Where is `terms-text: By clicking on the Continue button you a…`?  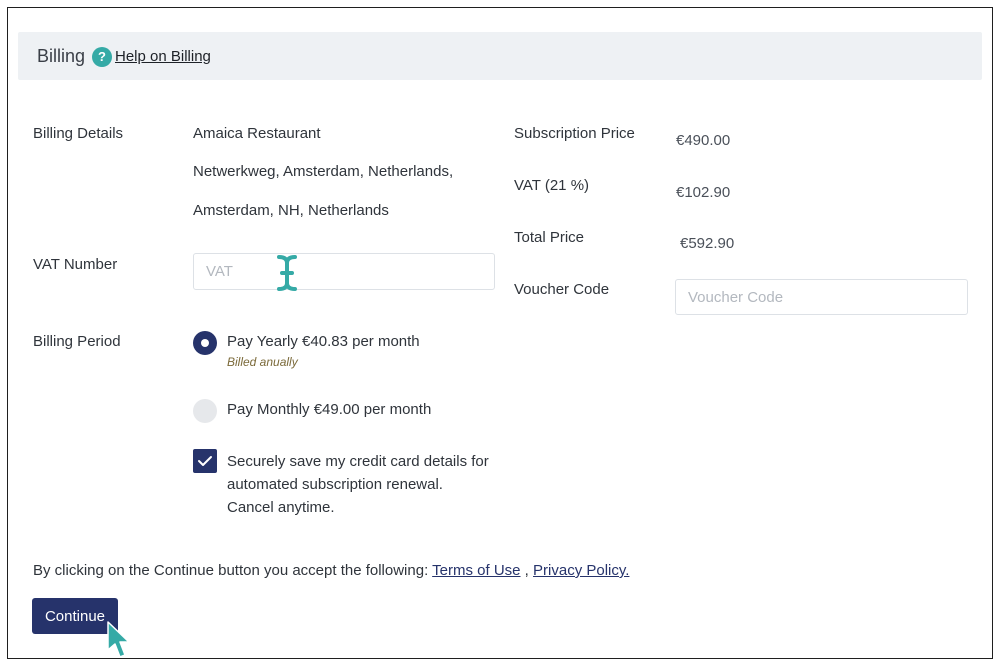 terms-text: By clicking on the Continue button you a… is located at coordinates (233, 570).